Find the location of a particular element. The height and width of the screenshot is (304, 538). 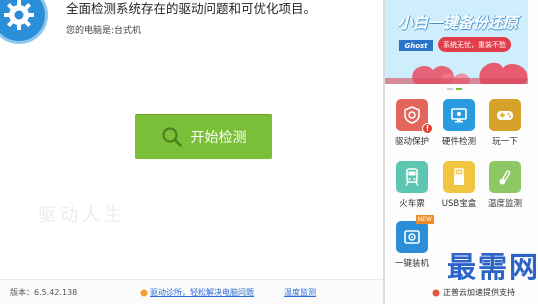

tool-temperature-monitor: 温度监测 is located at coordinates (505, 185).